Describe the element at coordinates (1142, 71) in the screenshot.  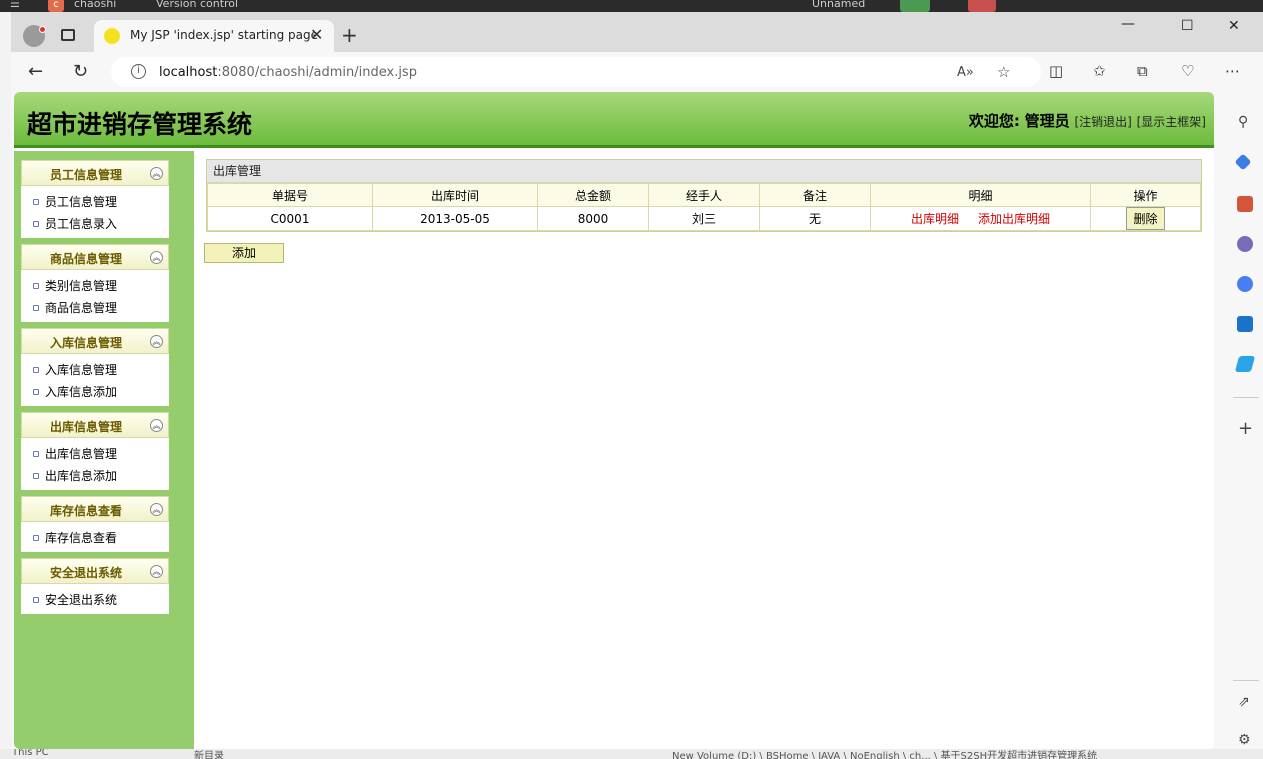
I see `collections-icon: ⧉` at that location.